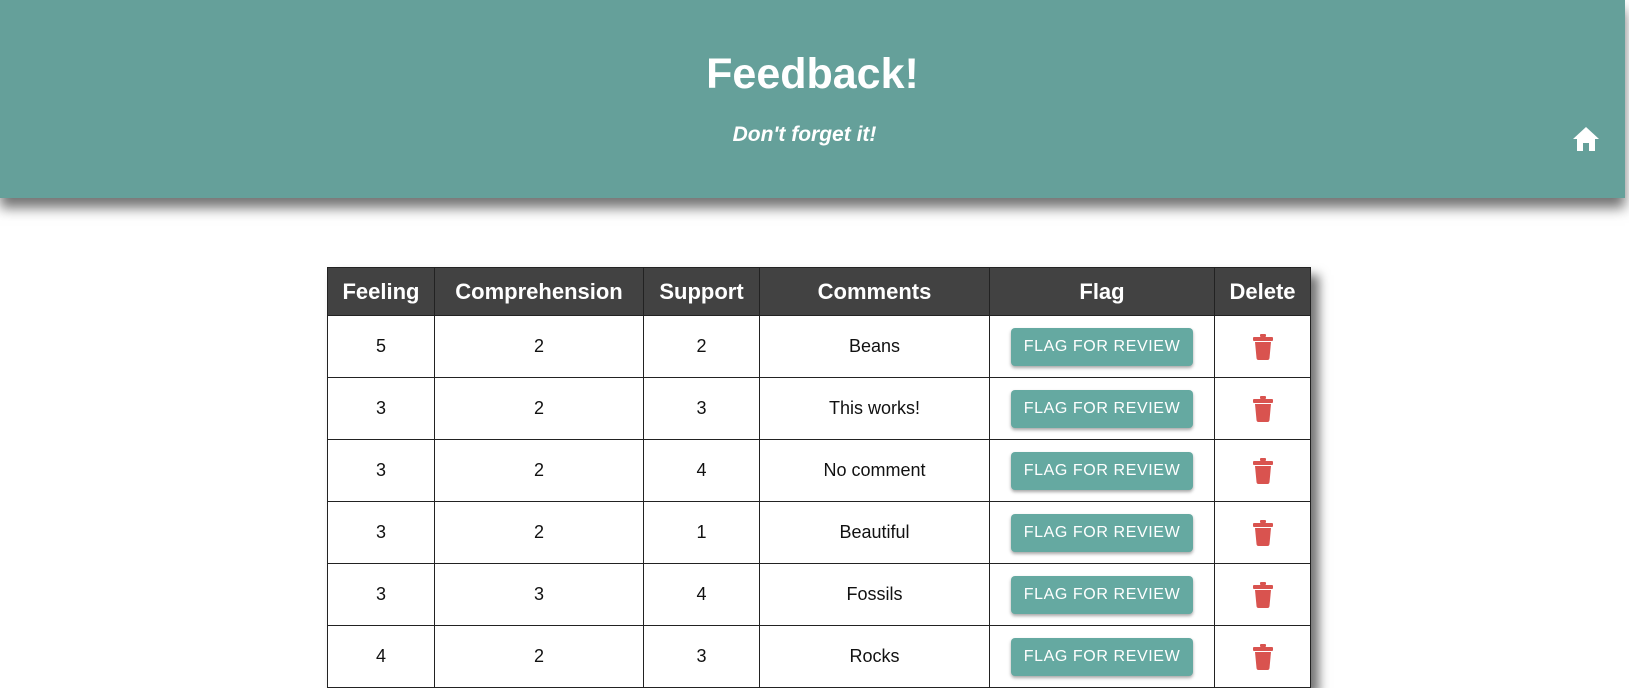 The width and height of the screenshot is (1629, 688). Describe the element at coordinates (381, 346) in the screenshot. I see `feeling-cell: 5` at that location.